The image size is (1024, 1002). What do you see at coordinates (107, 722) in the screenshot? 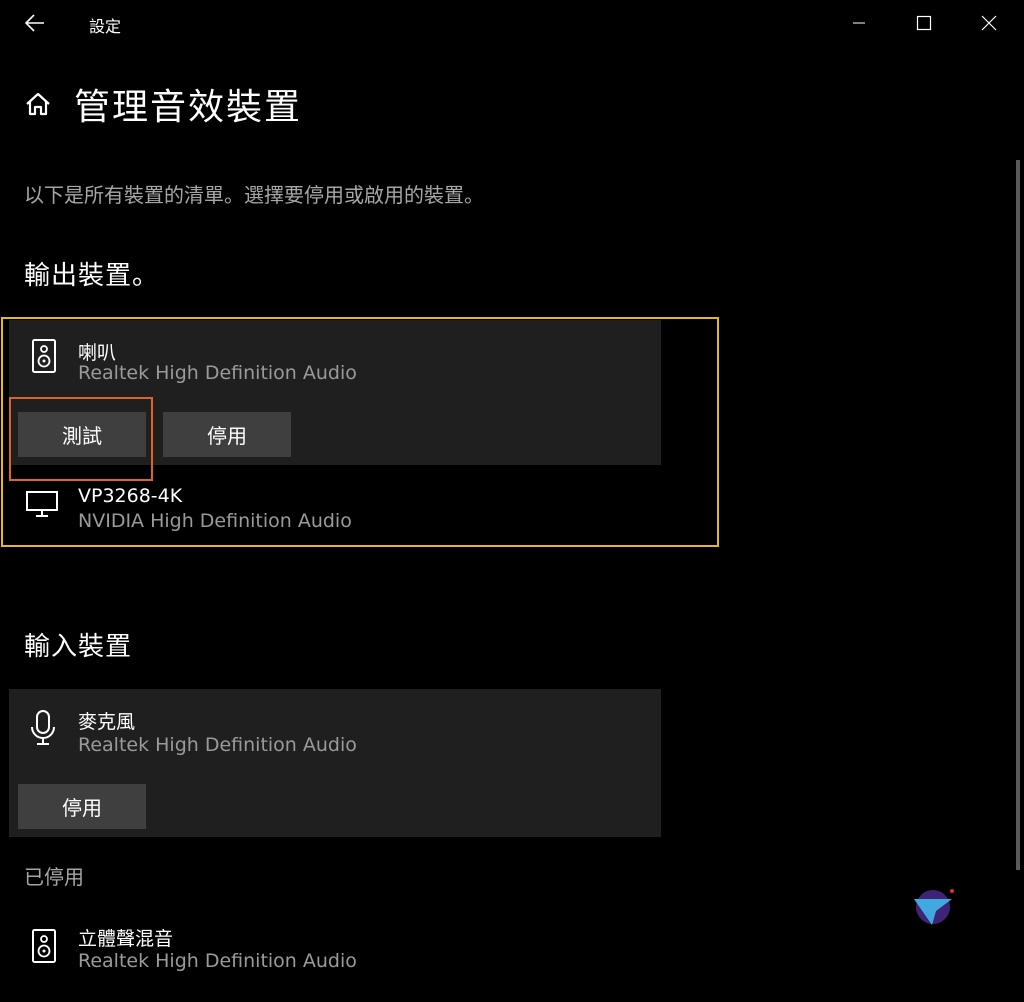
I see `device-name: 麥克風` at bounding box center [107, 722].